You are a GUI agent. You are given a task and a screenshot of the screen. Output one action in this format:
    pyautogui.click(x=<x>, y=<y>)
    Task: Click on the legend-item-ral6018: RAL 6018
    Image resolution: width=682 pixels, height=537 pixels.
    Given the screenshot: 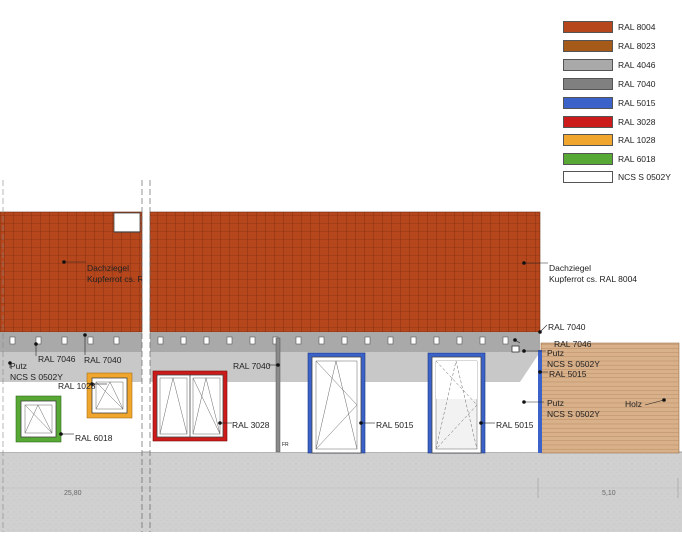 What is the action you would take?
    pyautogui.click(x=620, y=160)
    